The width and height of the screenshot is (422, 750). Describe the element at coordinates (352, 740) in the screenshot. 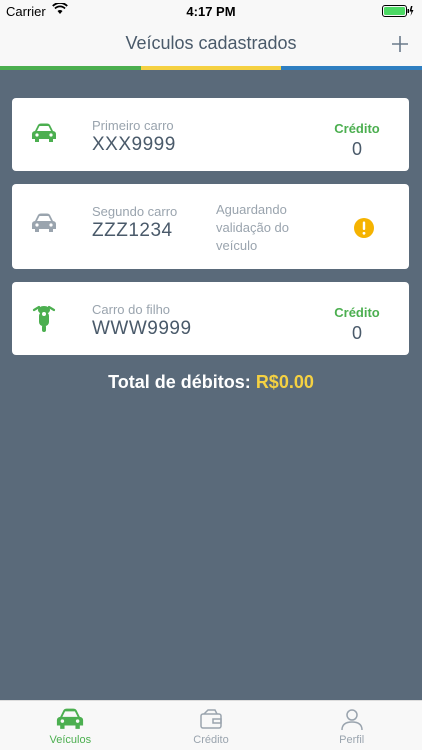

I see `tab-label: Perfil` at that location.